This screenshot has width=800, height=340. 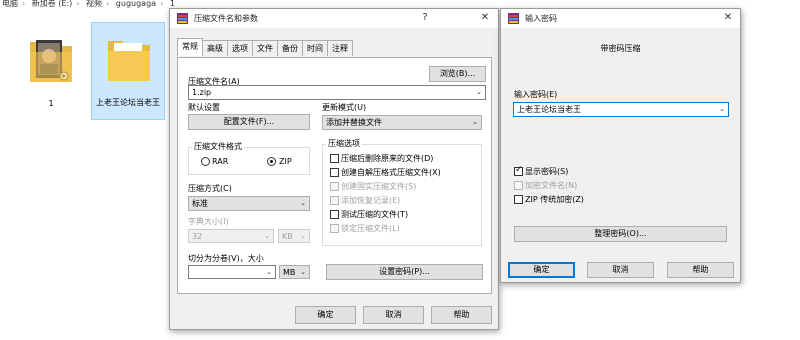 What do you see at coordinates (541, 18) in the screenshot?
I see `dialog-title: 输入密码` at bounding box center [541, 18].